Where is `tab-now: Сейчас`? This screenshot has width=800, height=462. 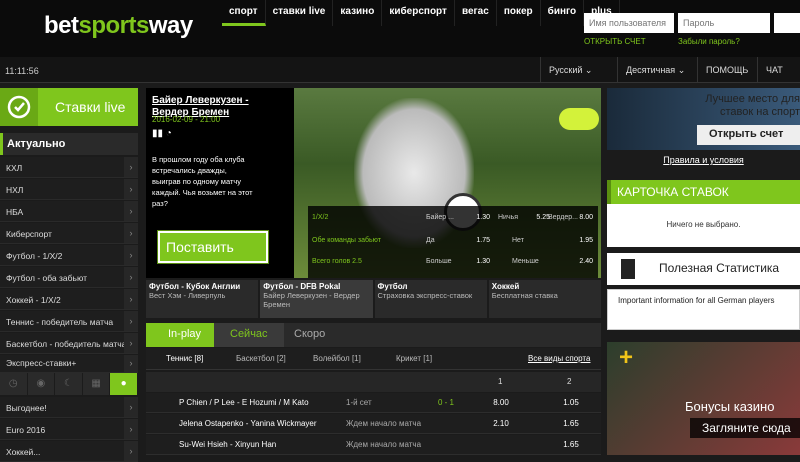 tab-now: Сейчас is located at coordinates (249, 335).